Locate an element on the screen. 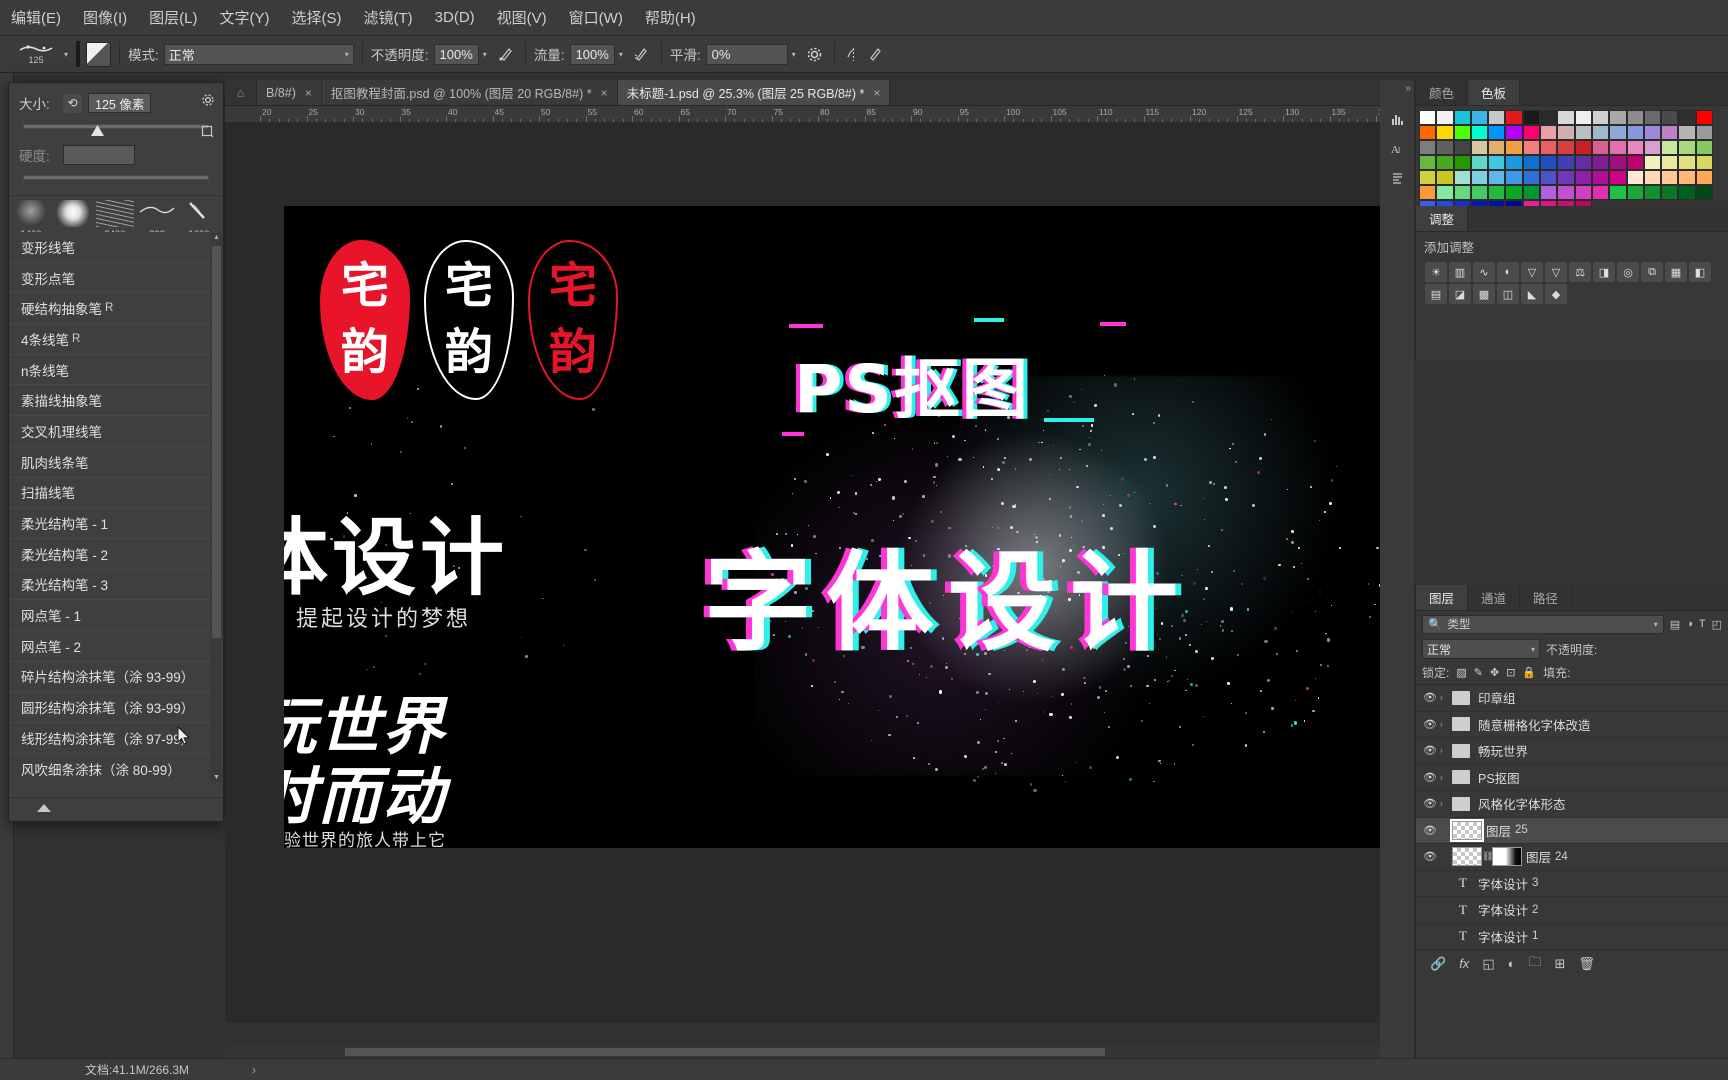  layer-row: T 字体设计 1 is located at coordinates (1572, 937).